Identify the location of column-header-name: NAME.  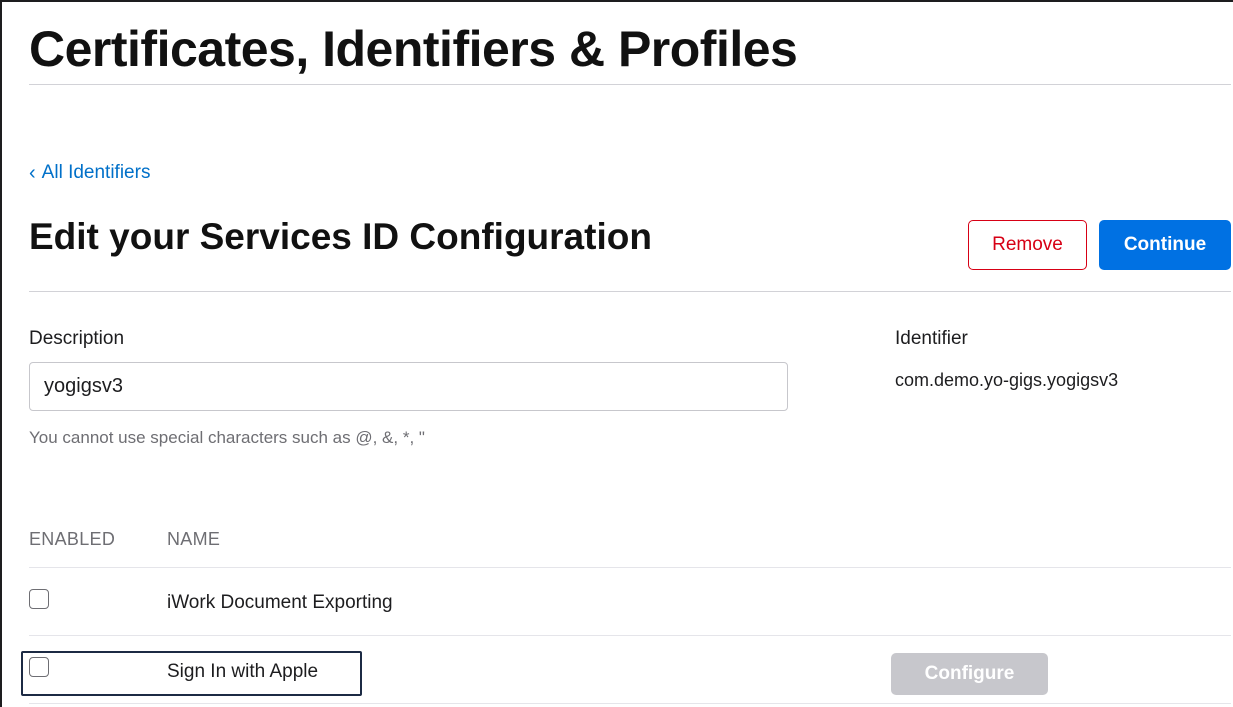
(194, 539).